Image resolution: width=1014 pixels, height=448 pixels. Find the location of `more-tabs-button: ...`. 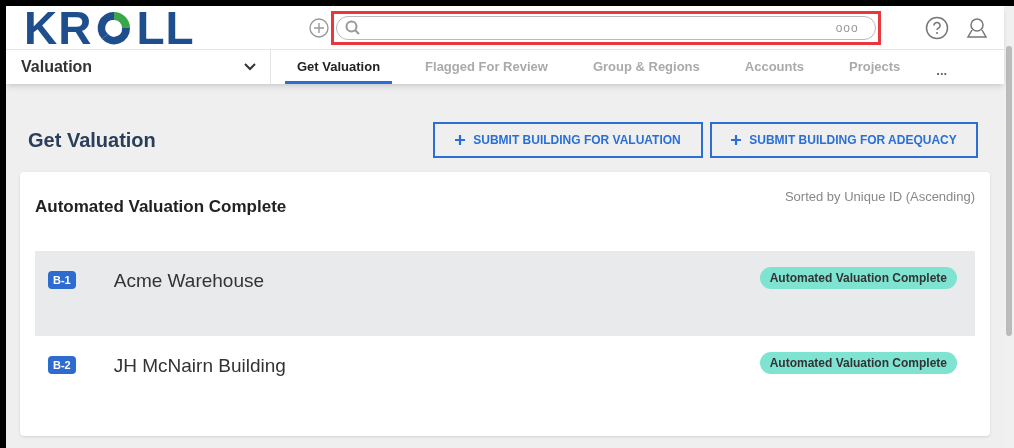

more-tabs-button: ... is located at coordinates (942, 67).